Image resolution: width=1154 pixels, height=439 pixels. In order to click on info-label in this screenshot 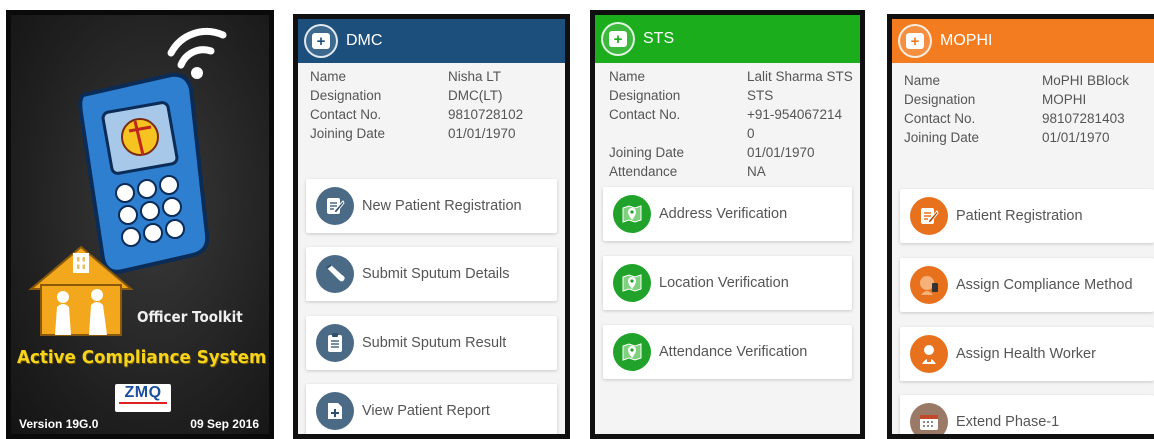, I will do `click(678, 133)`.